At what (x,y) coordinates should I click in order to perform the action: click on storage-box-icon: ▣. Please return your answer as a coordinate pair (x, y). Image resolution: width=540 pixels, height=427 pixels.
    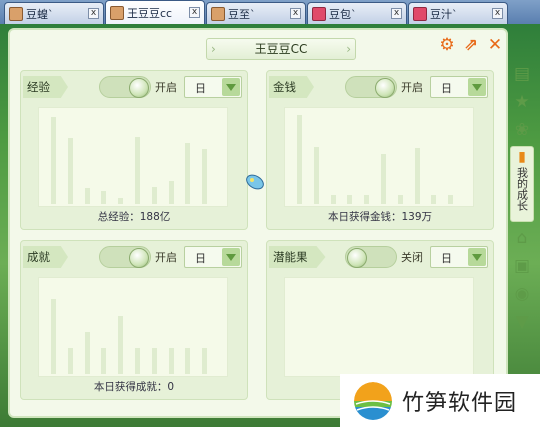
    Looking at the image, I should click on (522, 266).